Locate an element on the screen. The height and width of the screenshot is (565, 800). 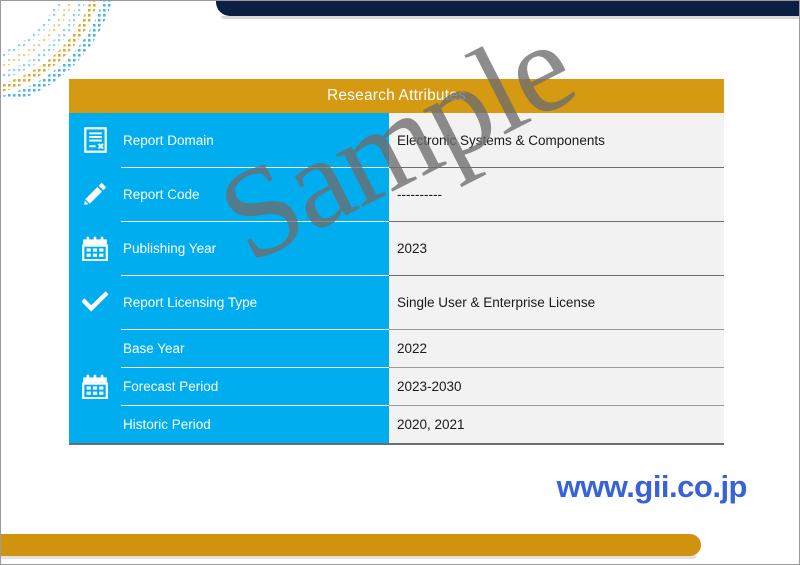
row-label-cell: Publishing Year is located at coordinates (229, 248).